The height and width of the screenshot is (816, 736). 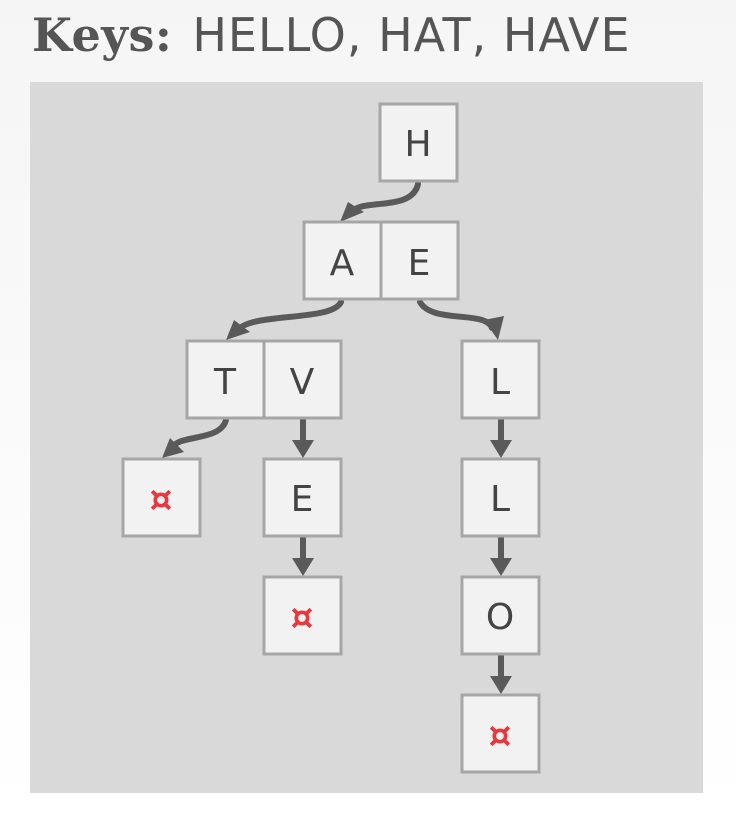 I want to click on node-ell-char: L, so click(x=500, y=499).